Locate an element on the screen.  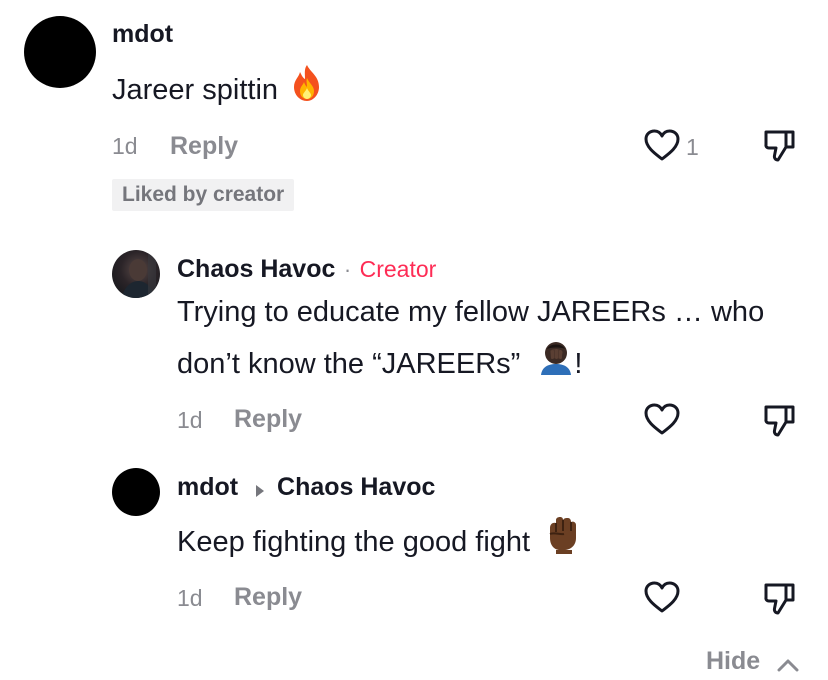
avatar-image is located at coordinates (139, 276).